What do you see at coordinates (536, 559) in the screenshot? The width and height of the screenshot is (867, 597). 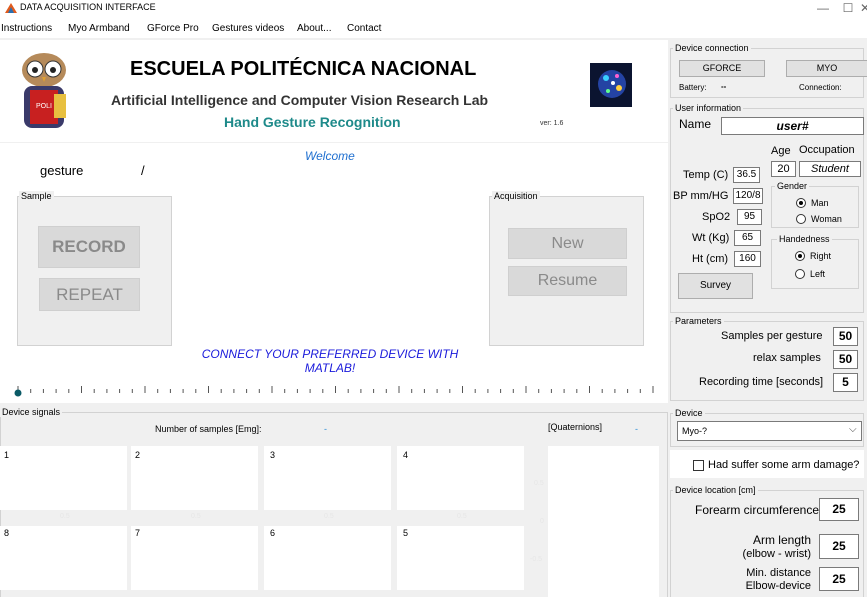 I see `quat-tick: -0.5` at bounding box center [536, 559].